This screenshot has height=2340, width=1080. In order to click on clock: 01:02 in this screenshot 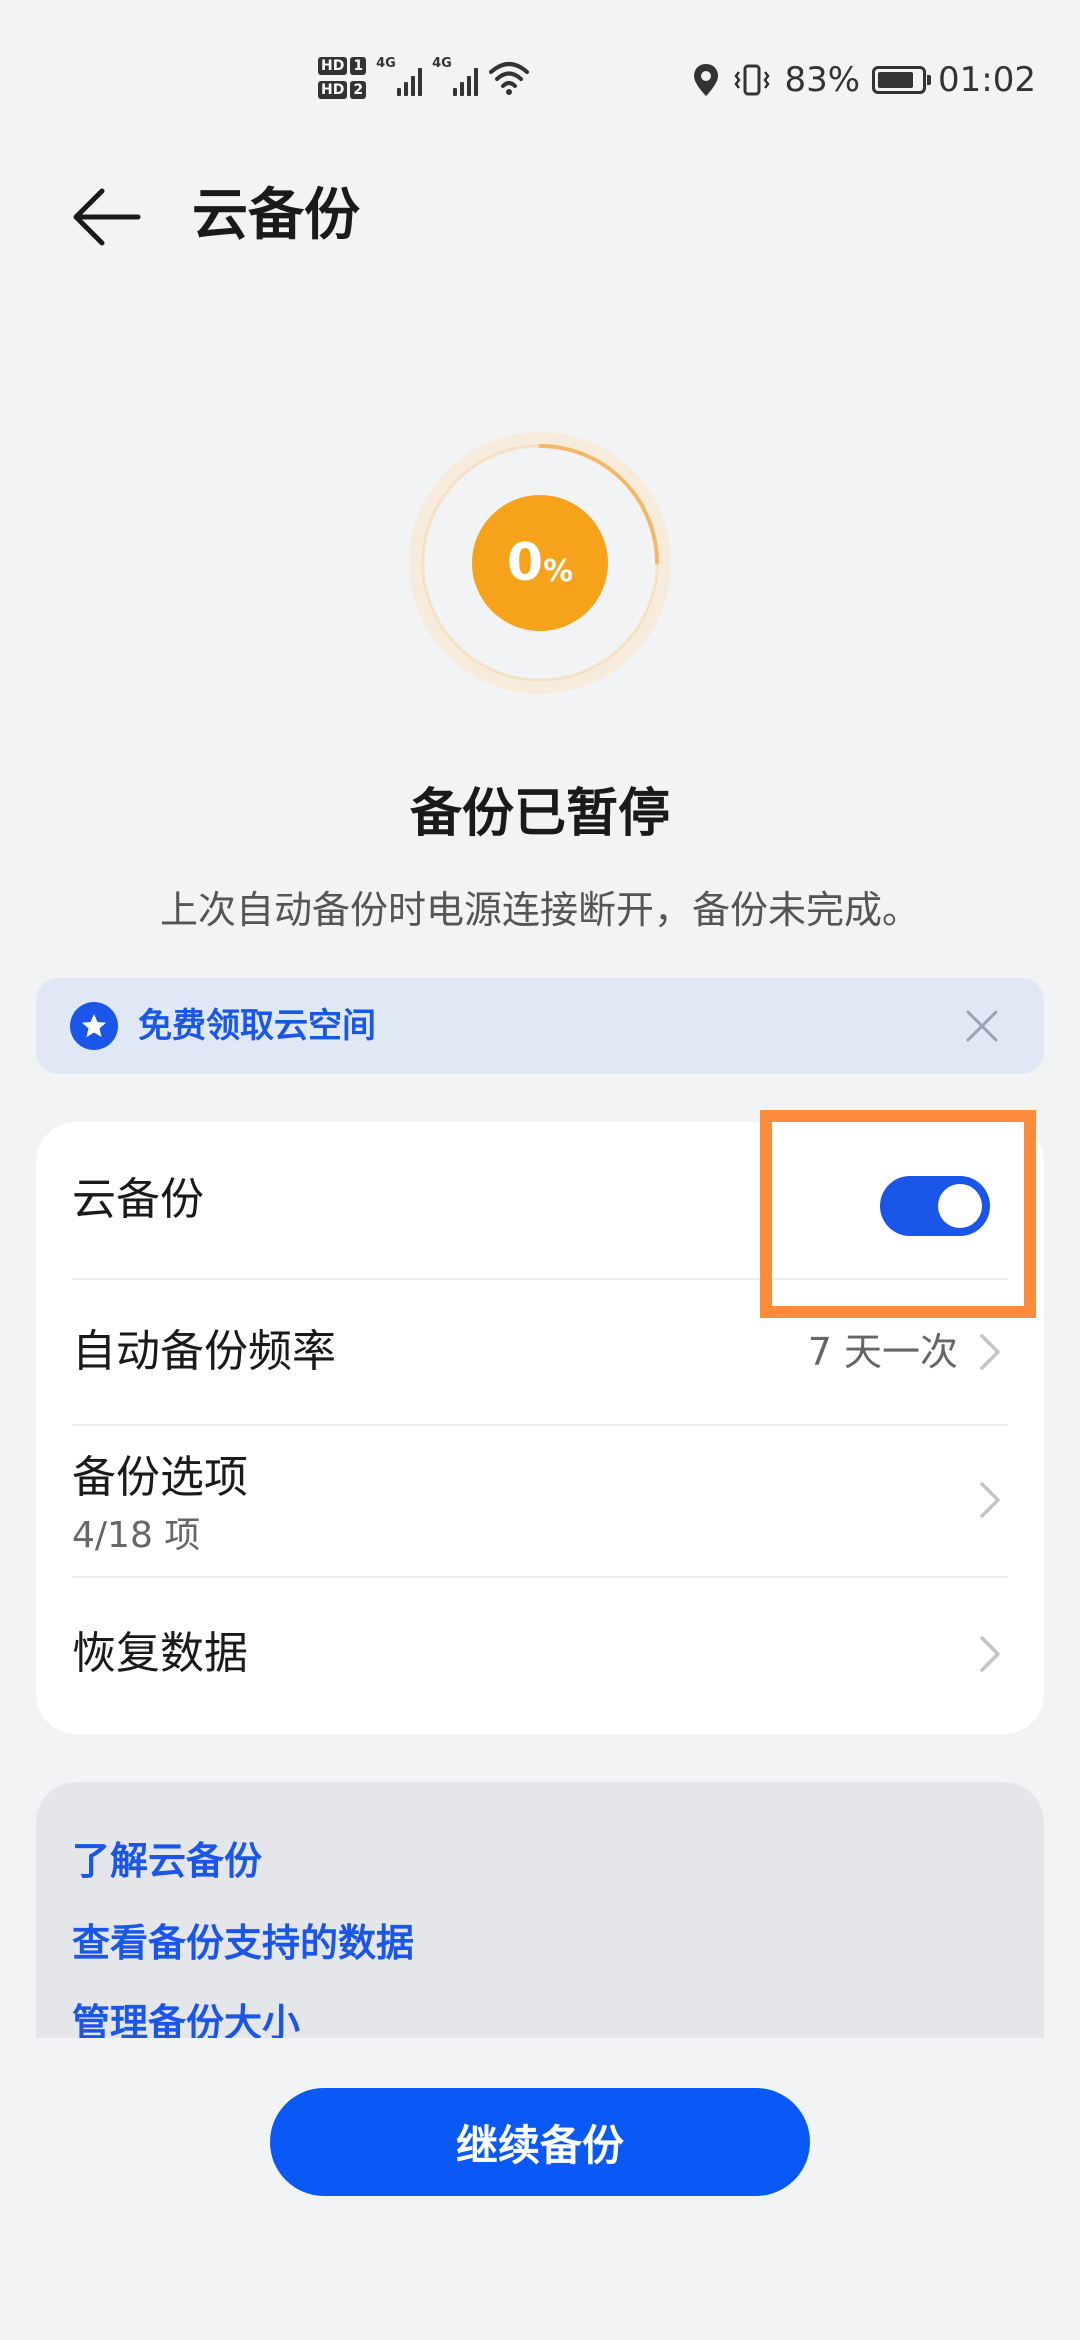, I will do `click(987, 80)`.